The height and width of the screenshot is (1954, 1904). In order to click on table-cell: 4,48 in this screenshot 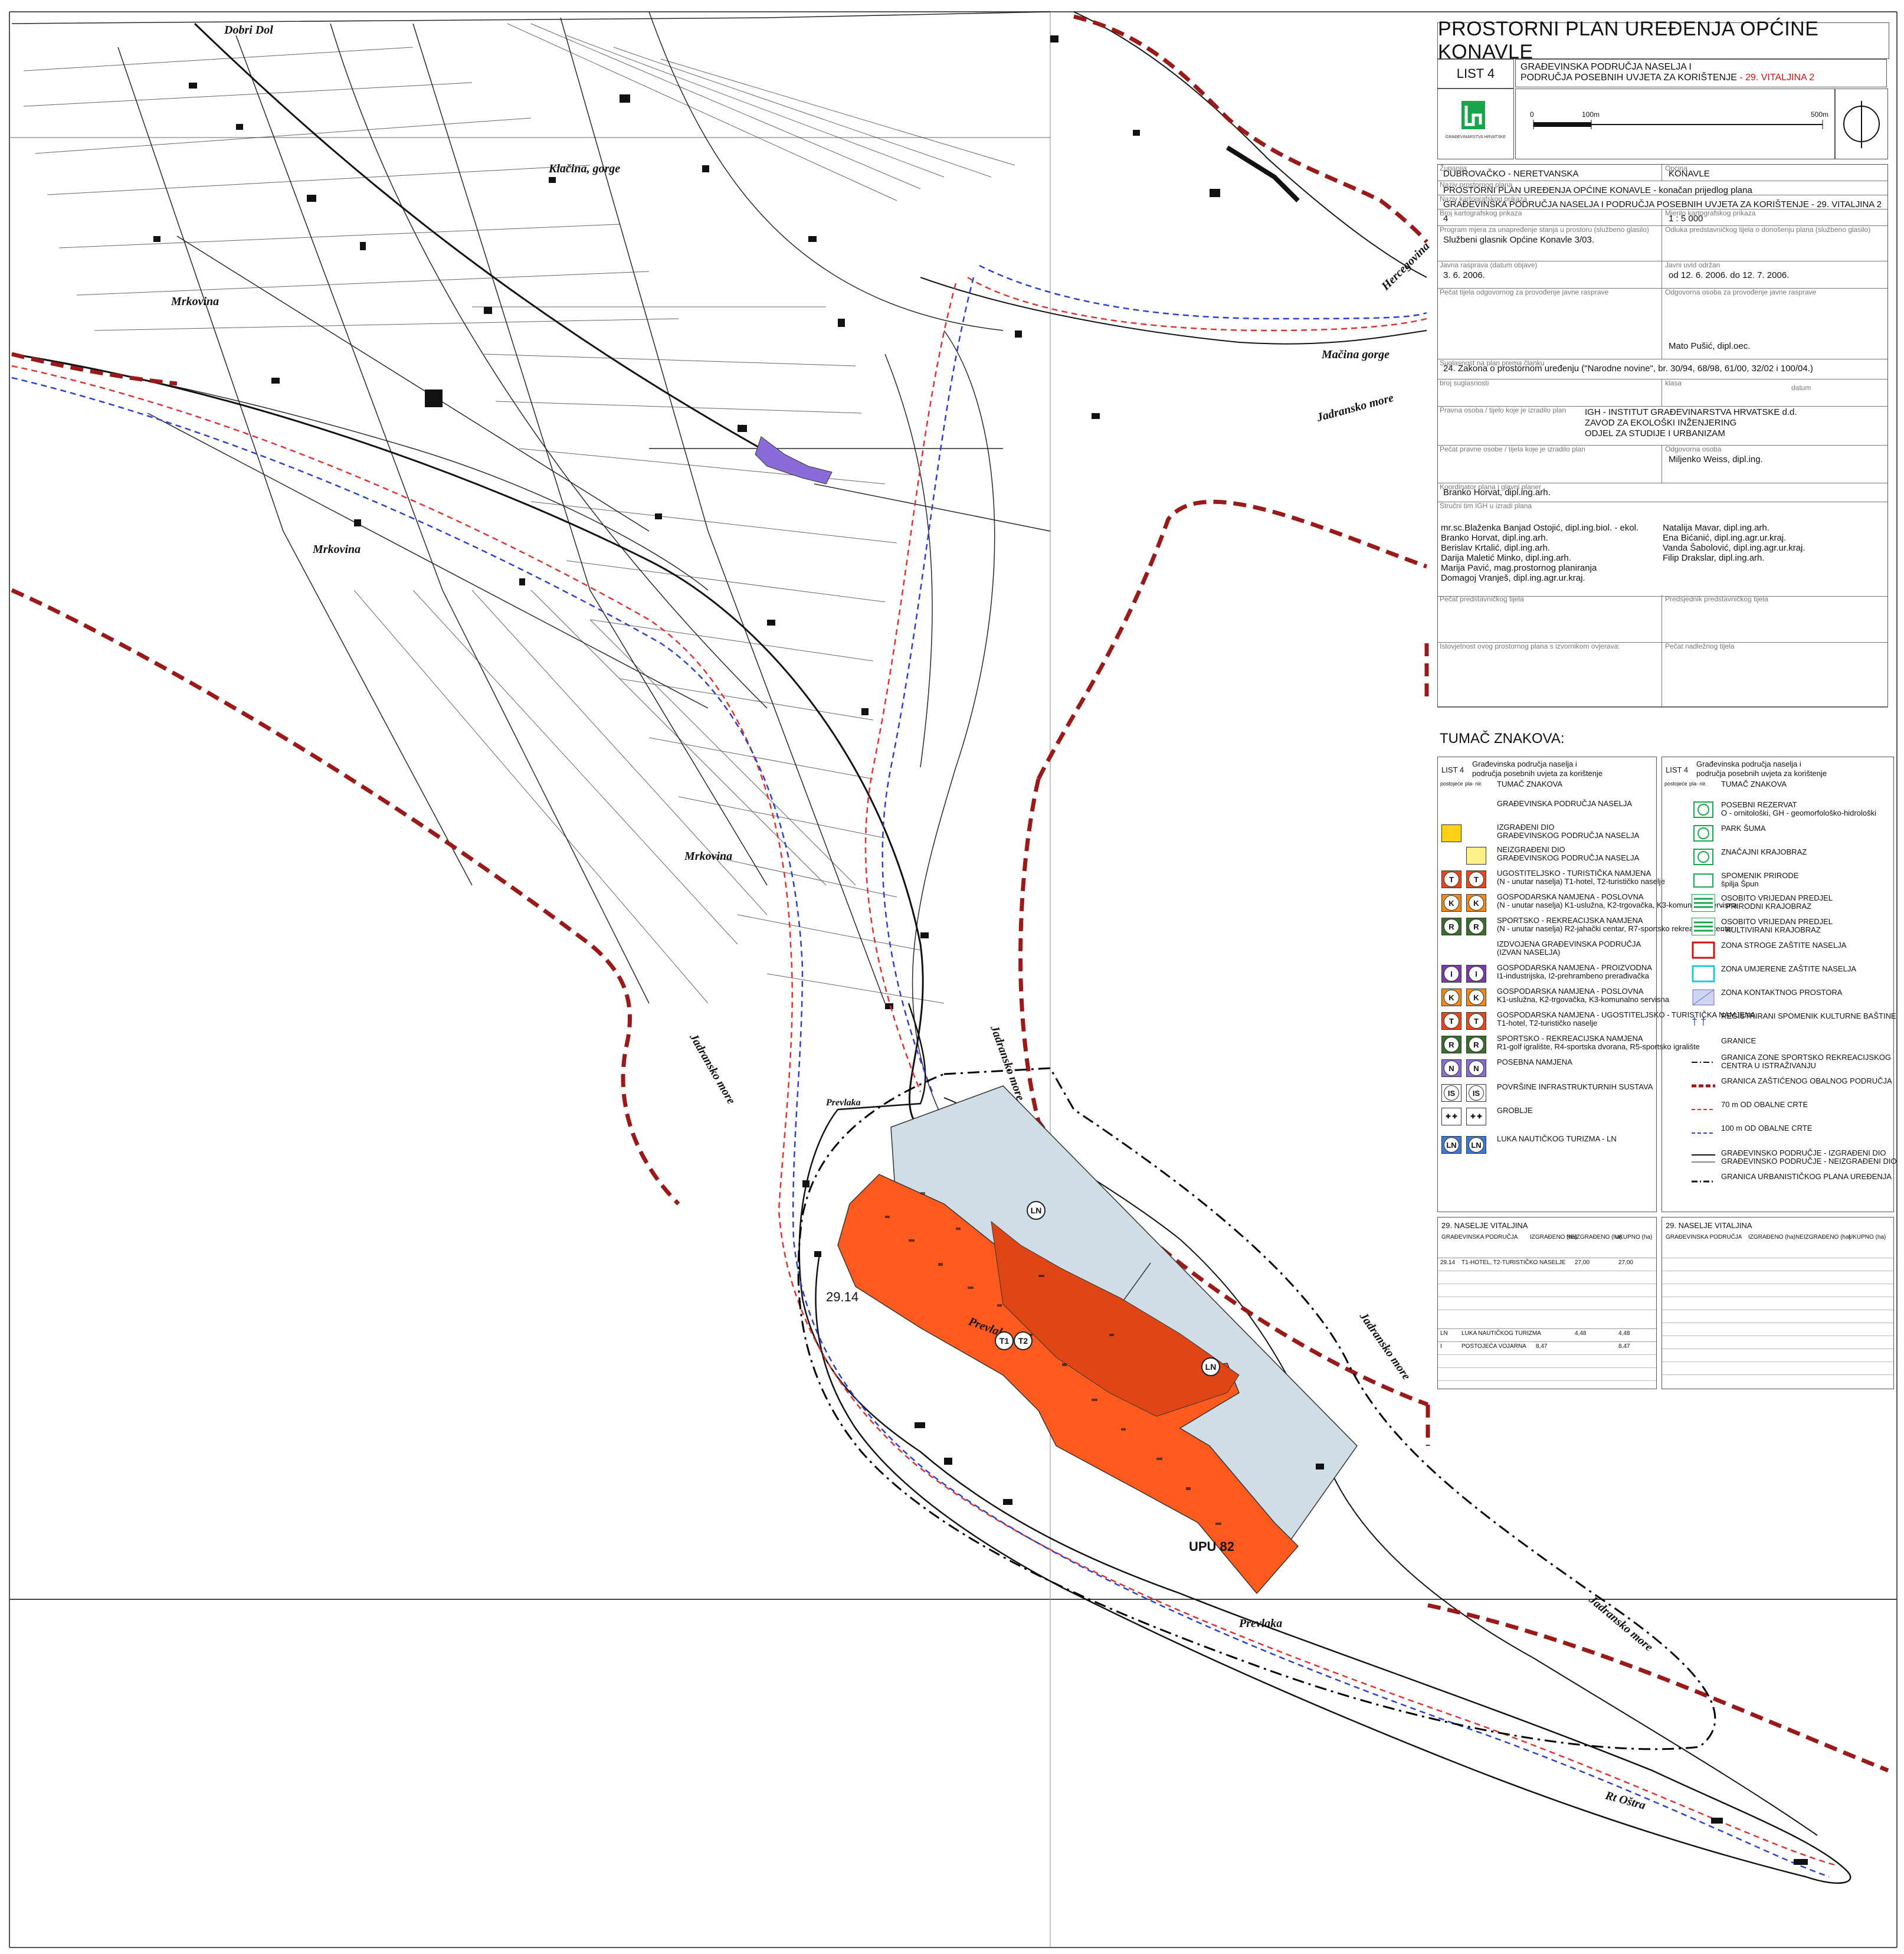, I will do `click(1624, 1333)`.